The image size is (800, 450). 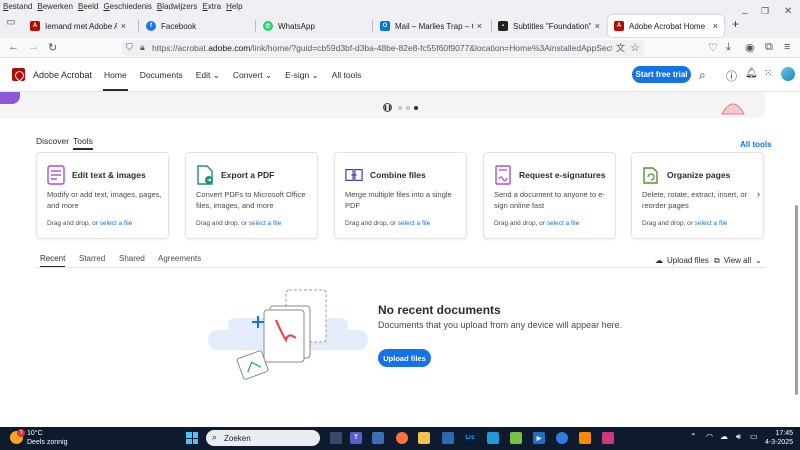 I want to click on scrollbar-thumb, so click(x=796, y=300).